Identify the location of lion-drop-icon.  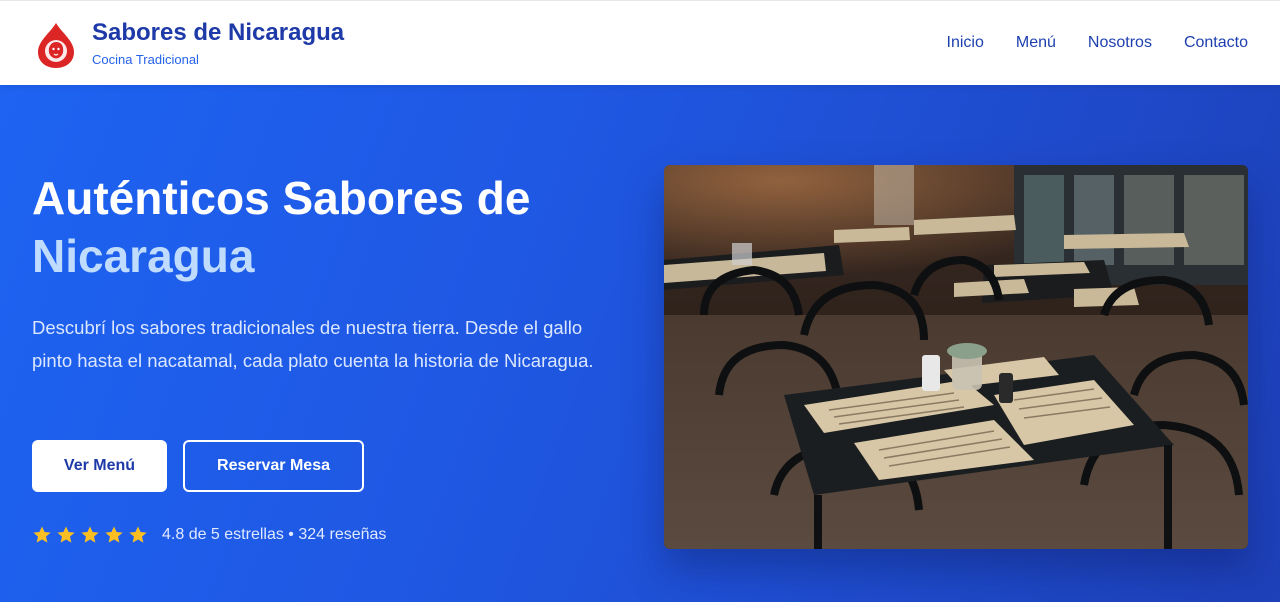
(56, 45).